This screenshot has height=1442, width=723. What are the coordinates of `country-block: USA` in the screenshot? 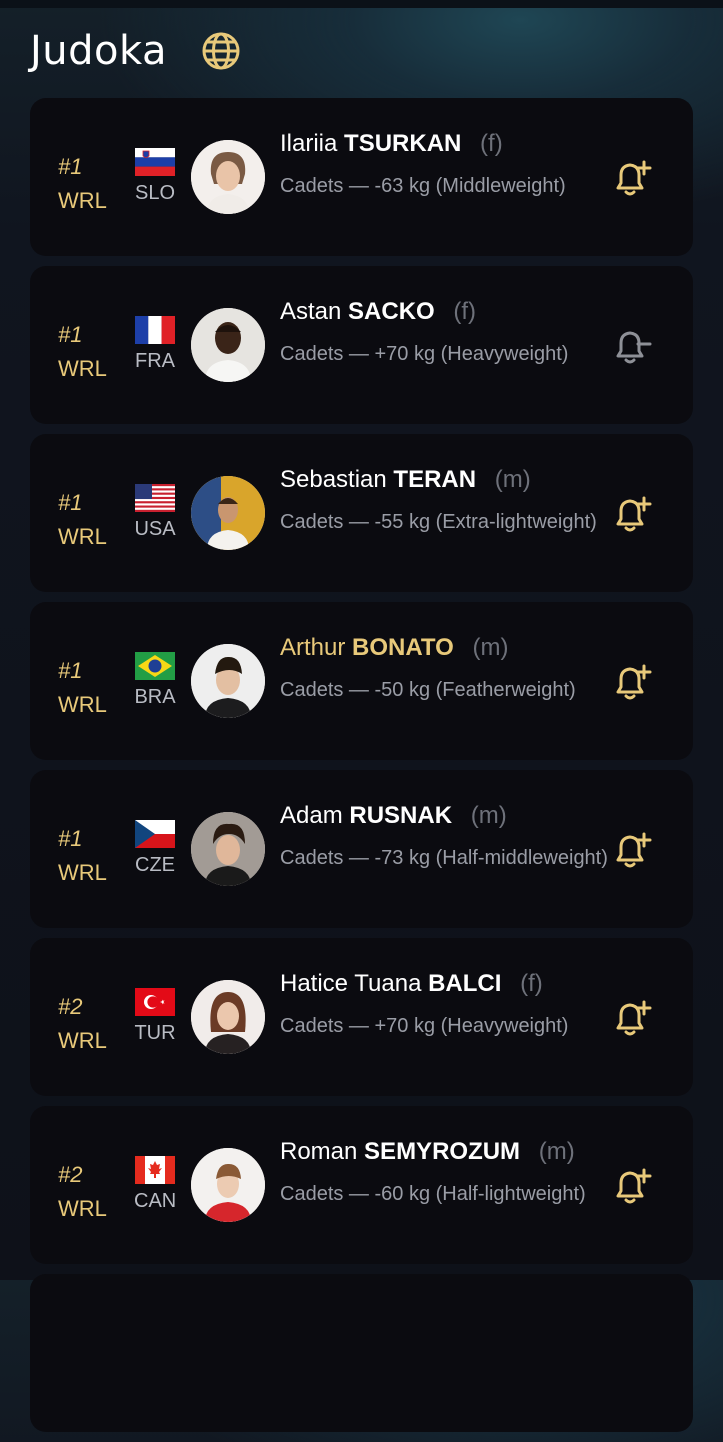 It's located at (155, 512).